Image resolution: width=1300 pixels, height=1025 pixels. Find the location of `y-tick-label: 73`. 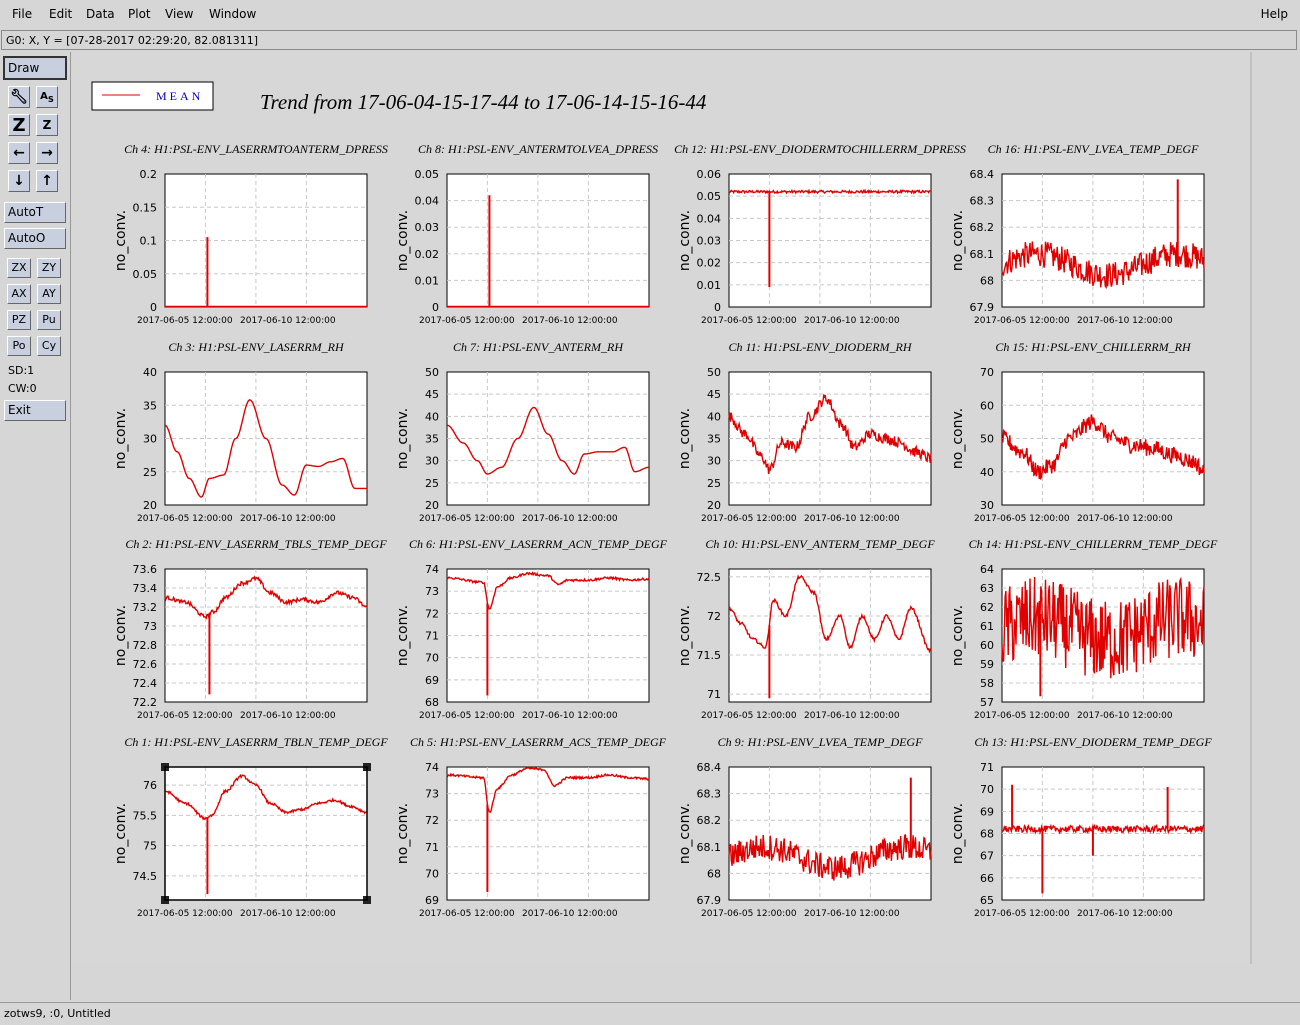

y-tick-label: 73 is located at coordinates (150, 626).